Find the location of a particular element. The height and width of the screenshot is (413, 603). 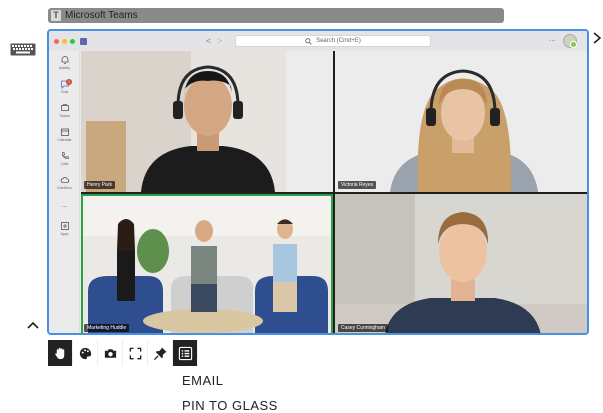

rail-label: Apps is located at coordinates (64, 234).